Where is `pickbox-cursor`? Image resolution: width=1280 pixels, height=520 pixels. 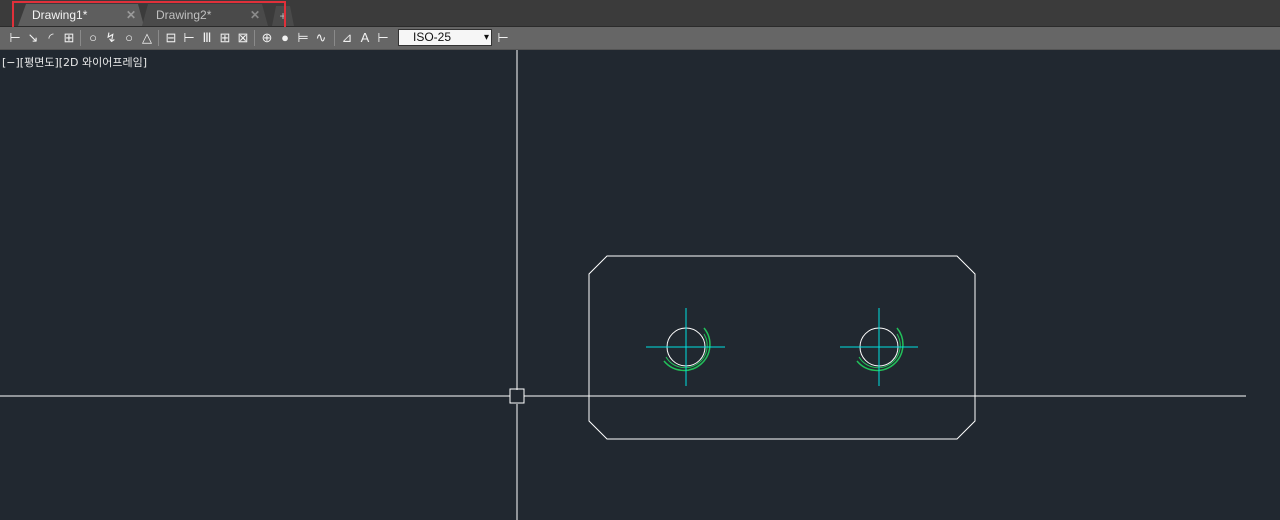 pickbox-cursor is located at coordinates (517, 396).